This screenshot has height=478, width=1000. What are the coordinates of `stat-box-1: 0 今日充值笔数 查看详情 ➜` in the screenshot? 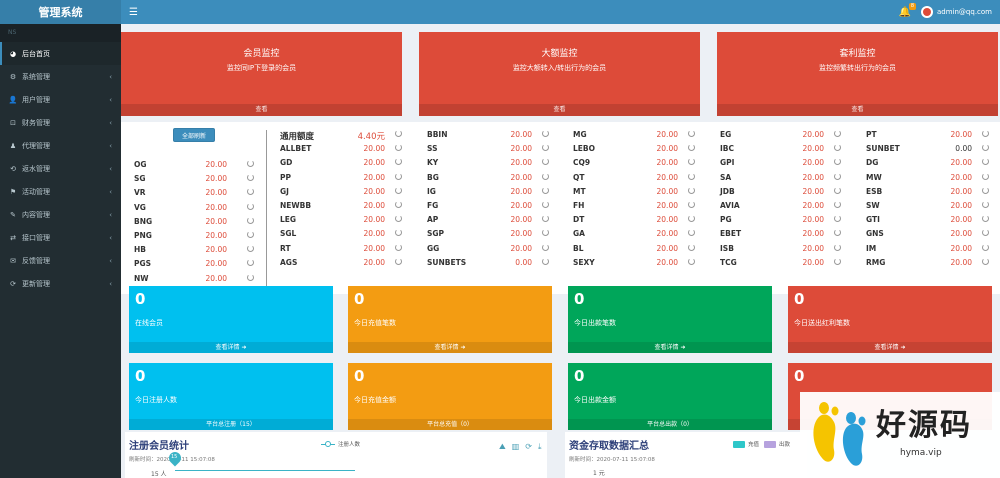 It's located at (450, 319).